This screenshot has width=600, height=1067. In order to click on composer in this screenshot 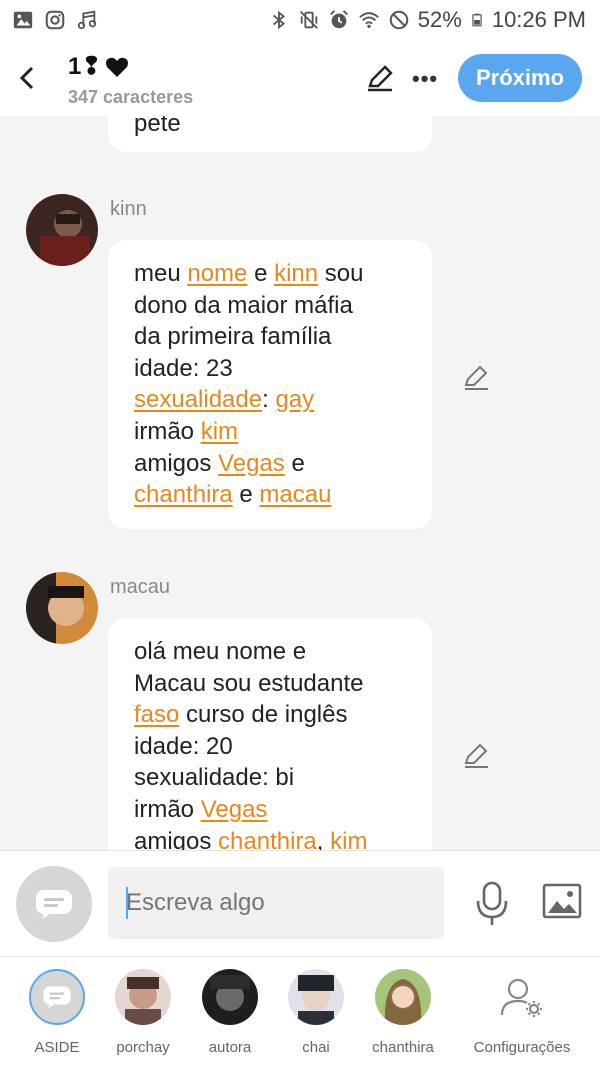, I will do `click(300, 903)`.